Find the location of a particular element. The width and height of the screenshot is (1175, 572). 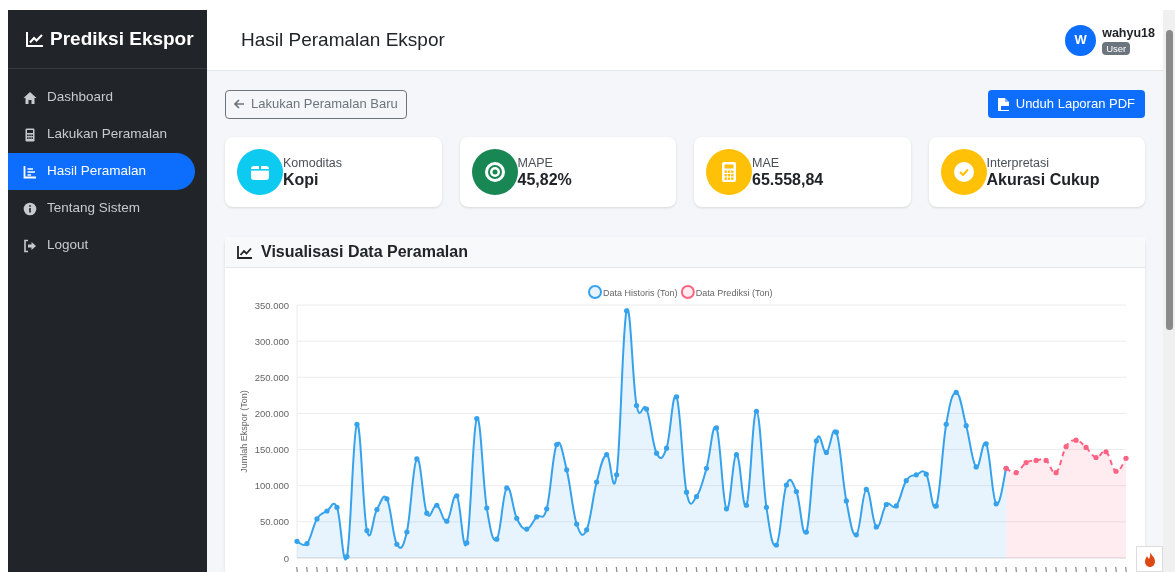

nav-item: Dashboard is located at coordinates (101, 97).